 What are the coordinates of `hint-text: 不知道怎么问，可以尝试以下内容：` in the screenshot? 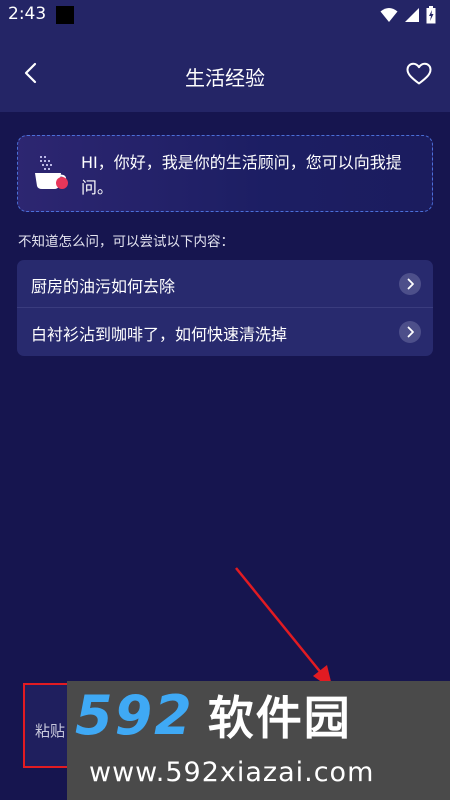 It's located at (126, 242).